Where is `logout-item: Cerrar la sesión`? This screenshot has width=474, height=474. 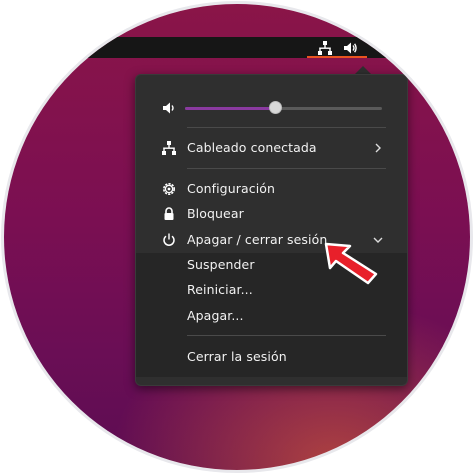 logout-item: Cerrar la sesión is located at coordinates (271, 357).